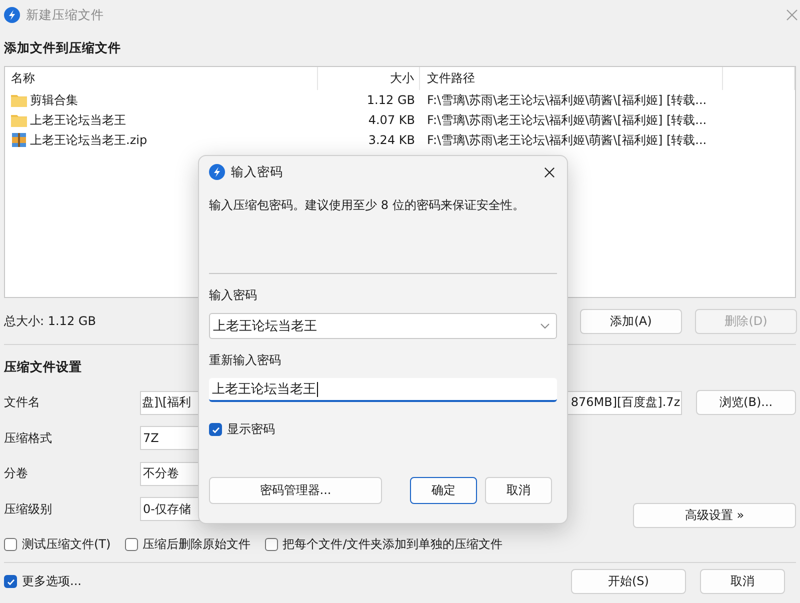 The width and height of the screenshot is (800, 603). What do you see at coordinates (392, 544) in the screenshot?
I see `checkbox-label: 把每个文件/文件夹添加到单独的压缩文件` at bounding box center [392, 544].